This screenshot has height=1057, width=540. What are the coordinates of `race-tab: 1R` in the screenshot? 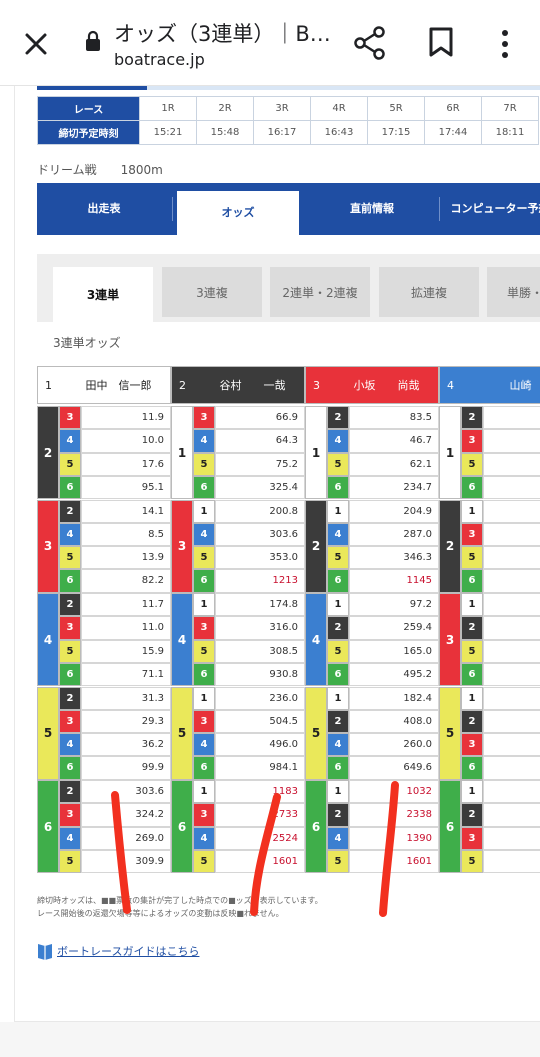 It's located at (168, 108).